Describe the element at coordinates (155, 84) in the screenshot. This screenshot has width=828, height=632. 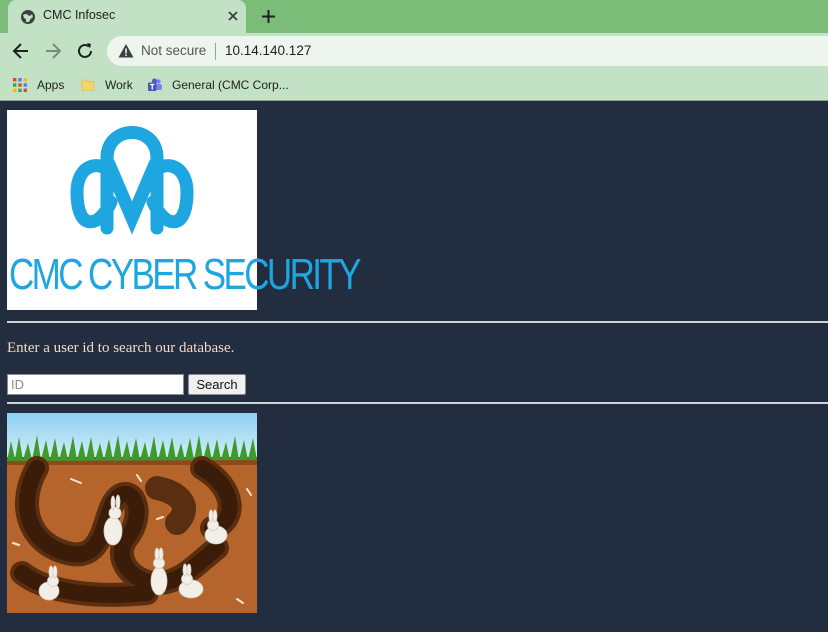
I see `teams-icon` at that location.